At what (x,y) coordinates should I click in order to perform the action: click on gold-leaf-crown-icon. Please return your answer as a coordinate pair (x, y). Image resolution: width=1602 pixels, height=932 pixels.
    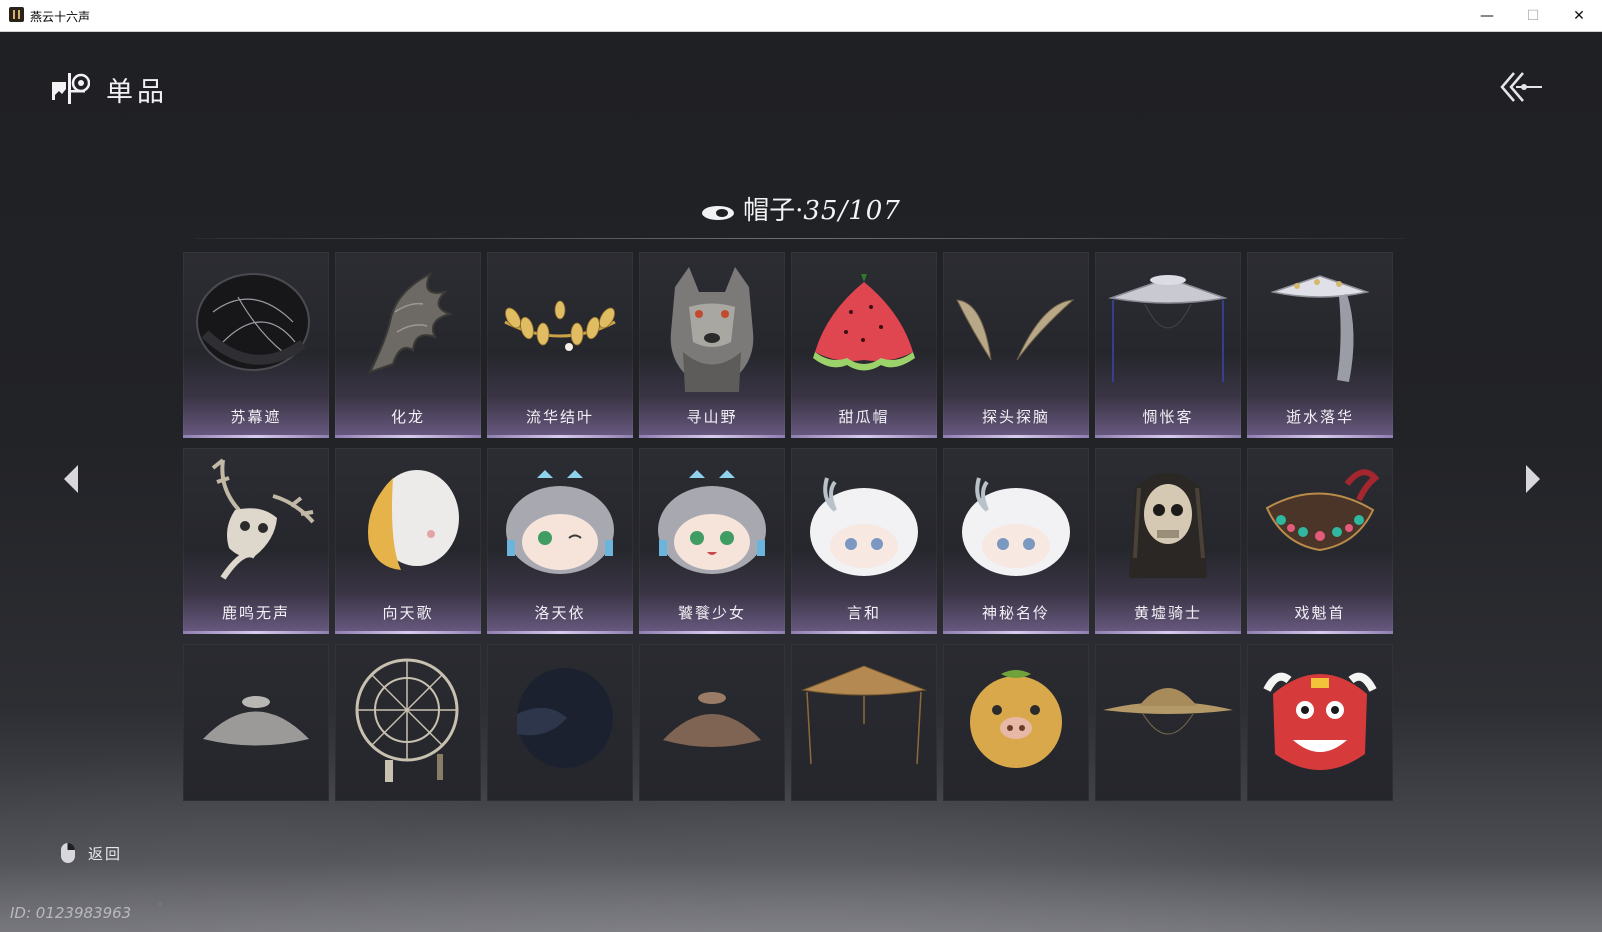
    Looking at the image, I should click on (560, 325).